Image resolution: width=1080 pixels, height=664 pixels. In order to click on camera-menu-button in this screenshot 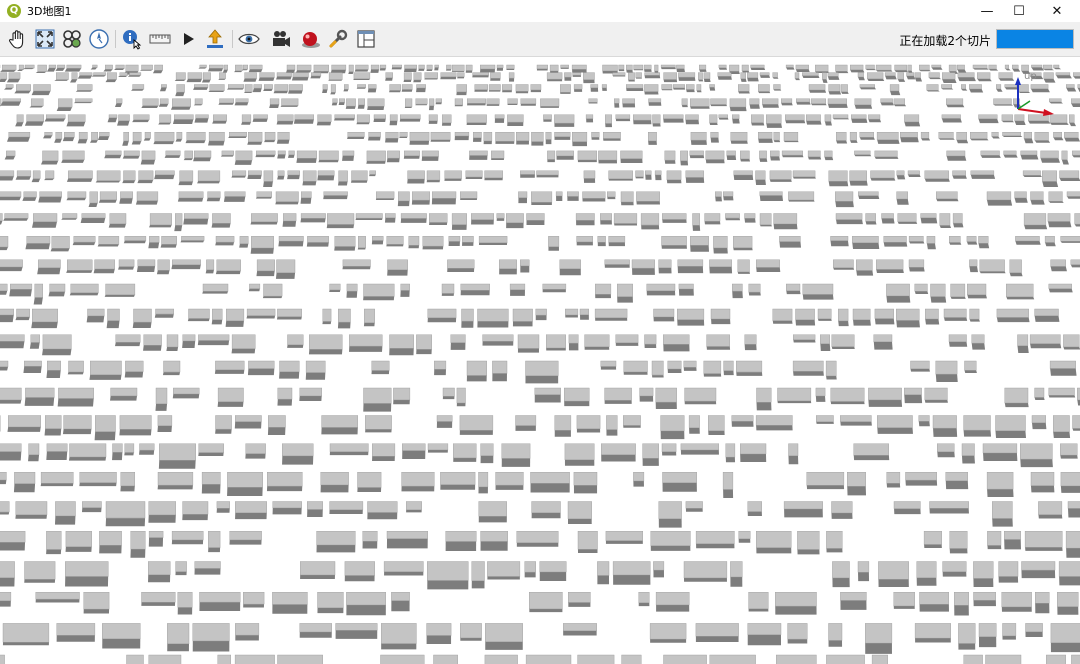, I will do `click(281, 39)`.